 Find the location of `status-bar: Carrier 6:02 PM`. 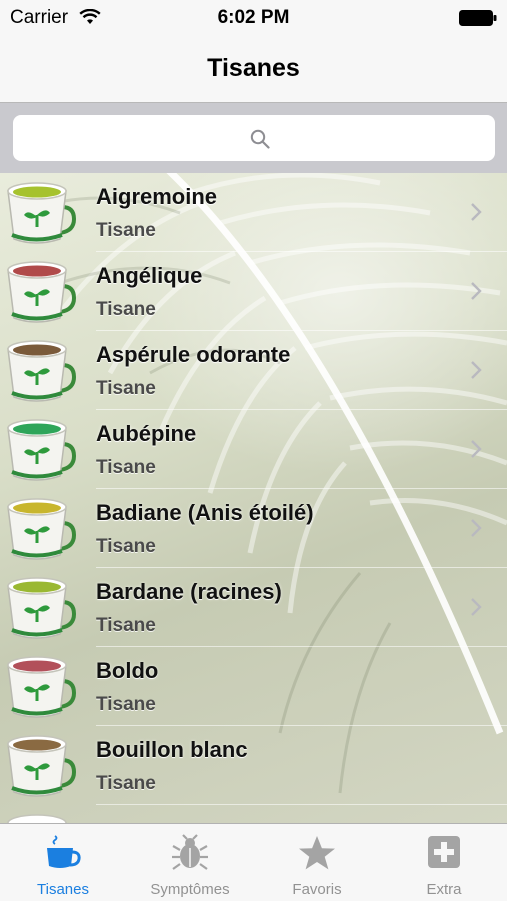

status-bar: Carrier 6:02 PM is located at coordinates (253, 18).